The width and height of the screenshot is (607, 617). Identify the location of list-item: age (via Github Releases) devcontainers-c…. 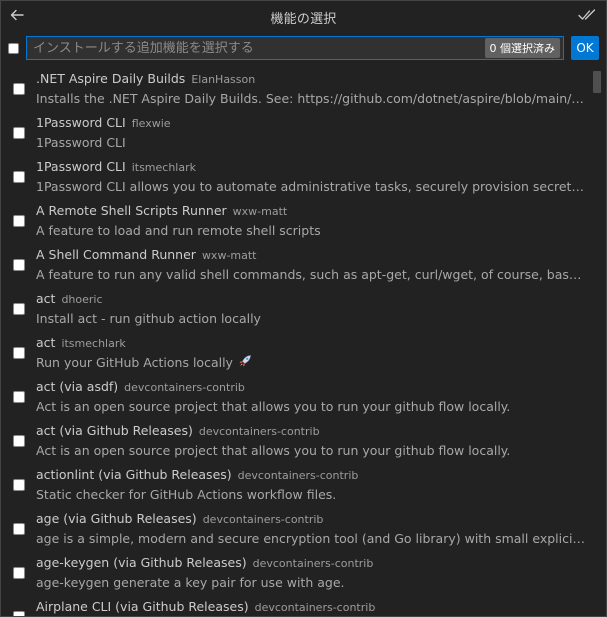
(303, 529).